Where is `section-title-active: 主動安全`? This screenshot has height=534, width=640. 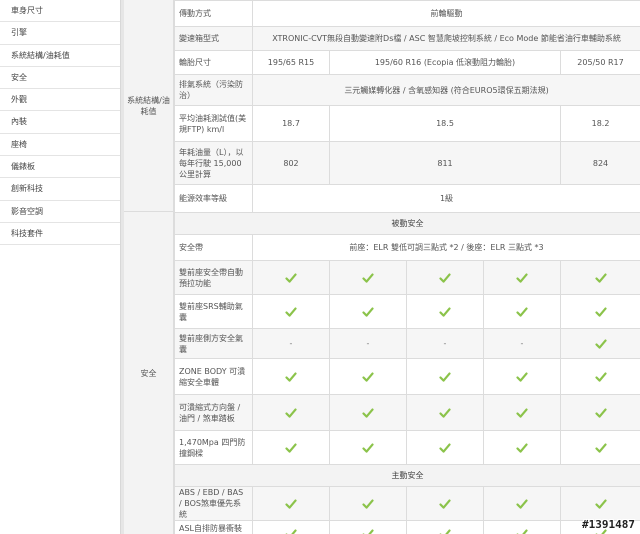 section-title-active: 主動安全 is located at coordinates (406, 475).